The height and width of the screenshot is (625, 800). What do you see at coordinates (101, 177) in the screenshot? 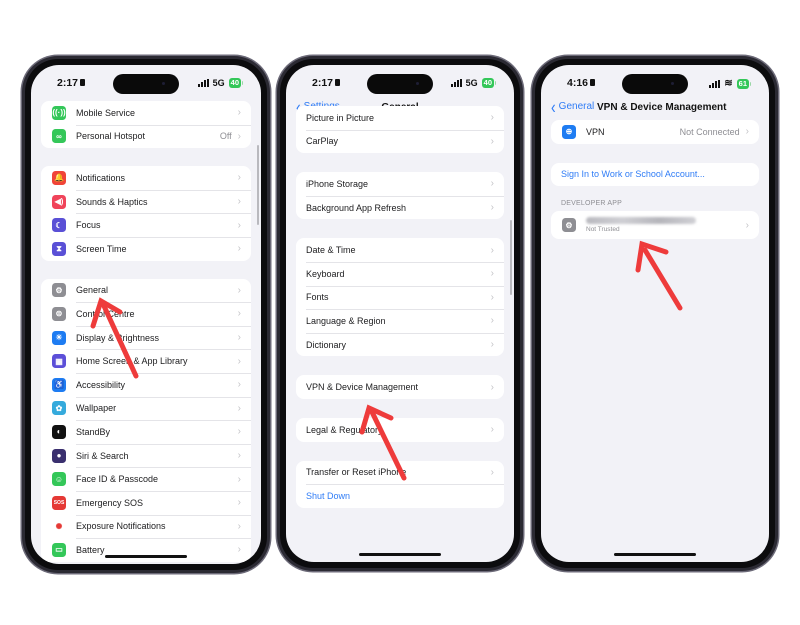
I see `row-label: Notifications` at bounding box center [101, 177].